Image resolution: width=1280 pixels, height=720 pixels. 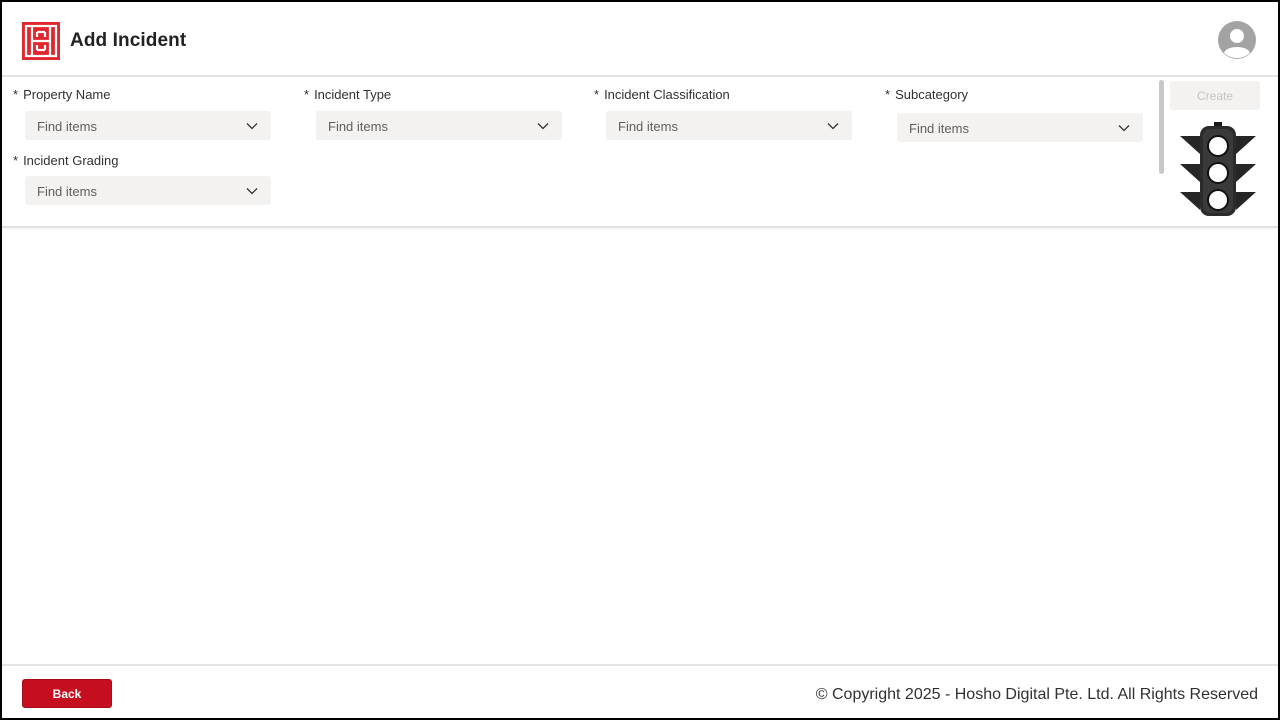 What do you see at coordinates (148, 125) in the screenshot?
I see `property-name-dropdown: Find items` at bounding box center [148, 125].